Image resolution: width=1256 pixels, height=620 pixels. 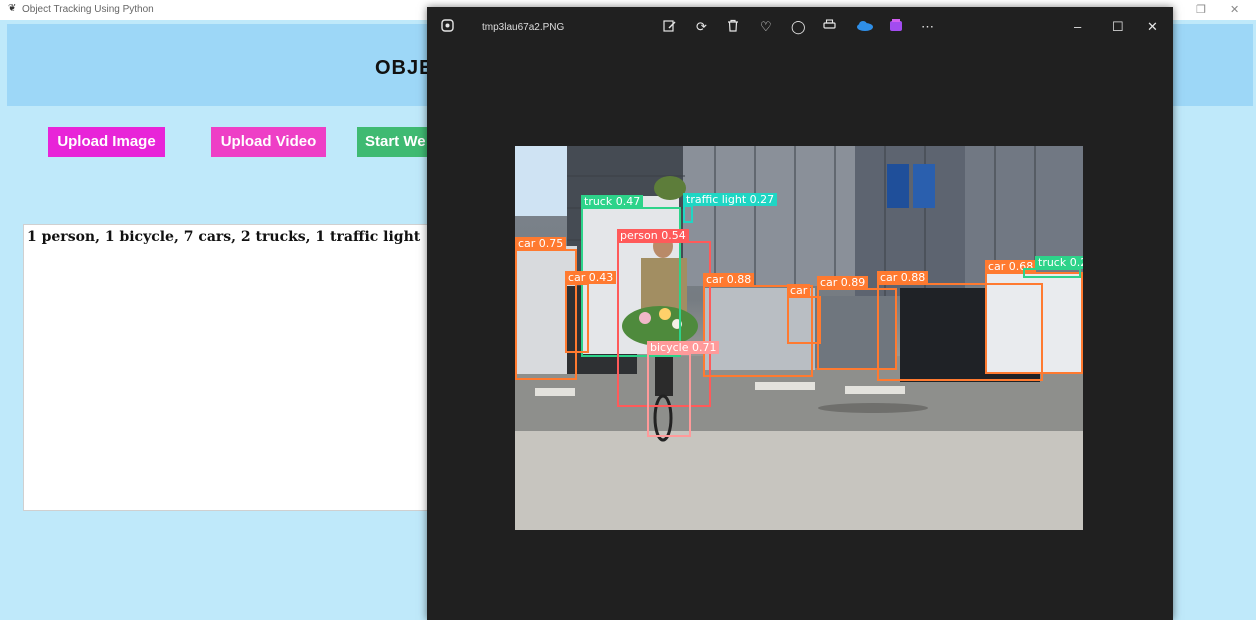 What do you see at coordinates (106, 142) in the screenshot?
I see `upload-image-button: Upload Image` at bounding box center [106, 142].